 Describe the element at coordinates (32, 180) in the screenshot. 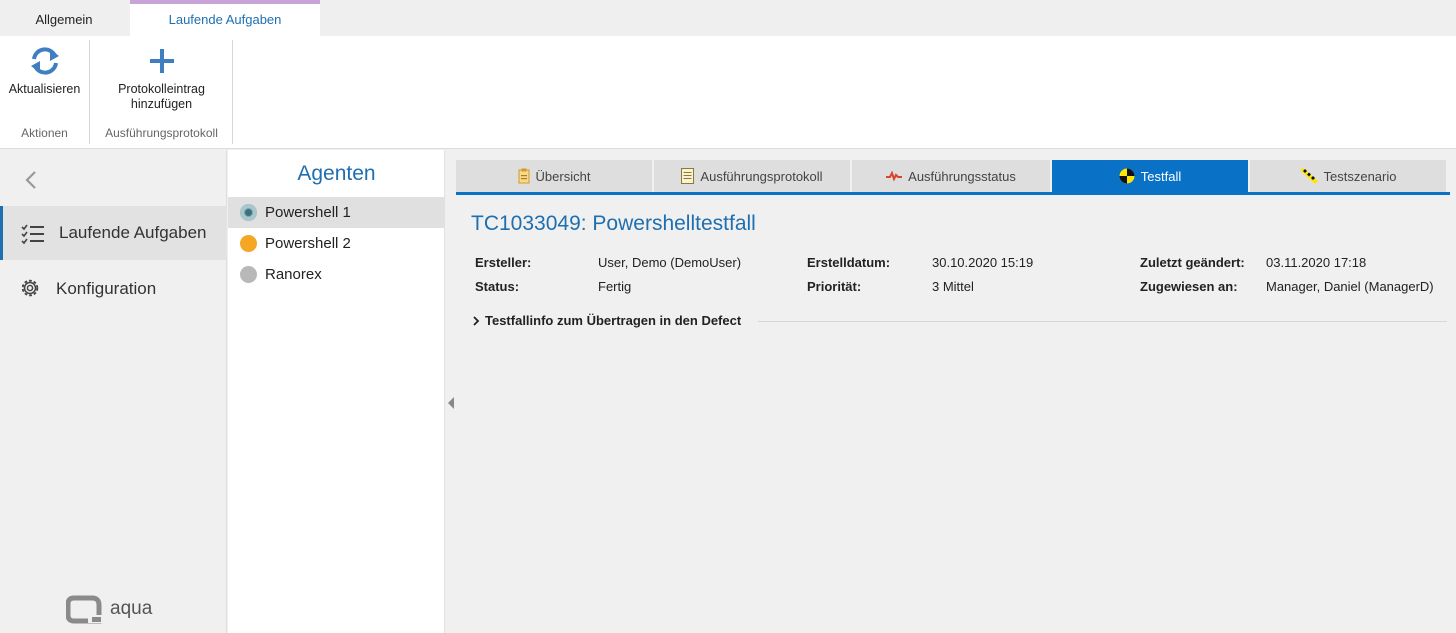

I see `back-chevron-icon` at that location.